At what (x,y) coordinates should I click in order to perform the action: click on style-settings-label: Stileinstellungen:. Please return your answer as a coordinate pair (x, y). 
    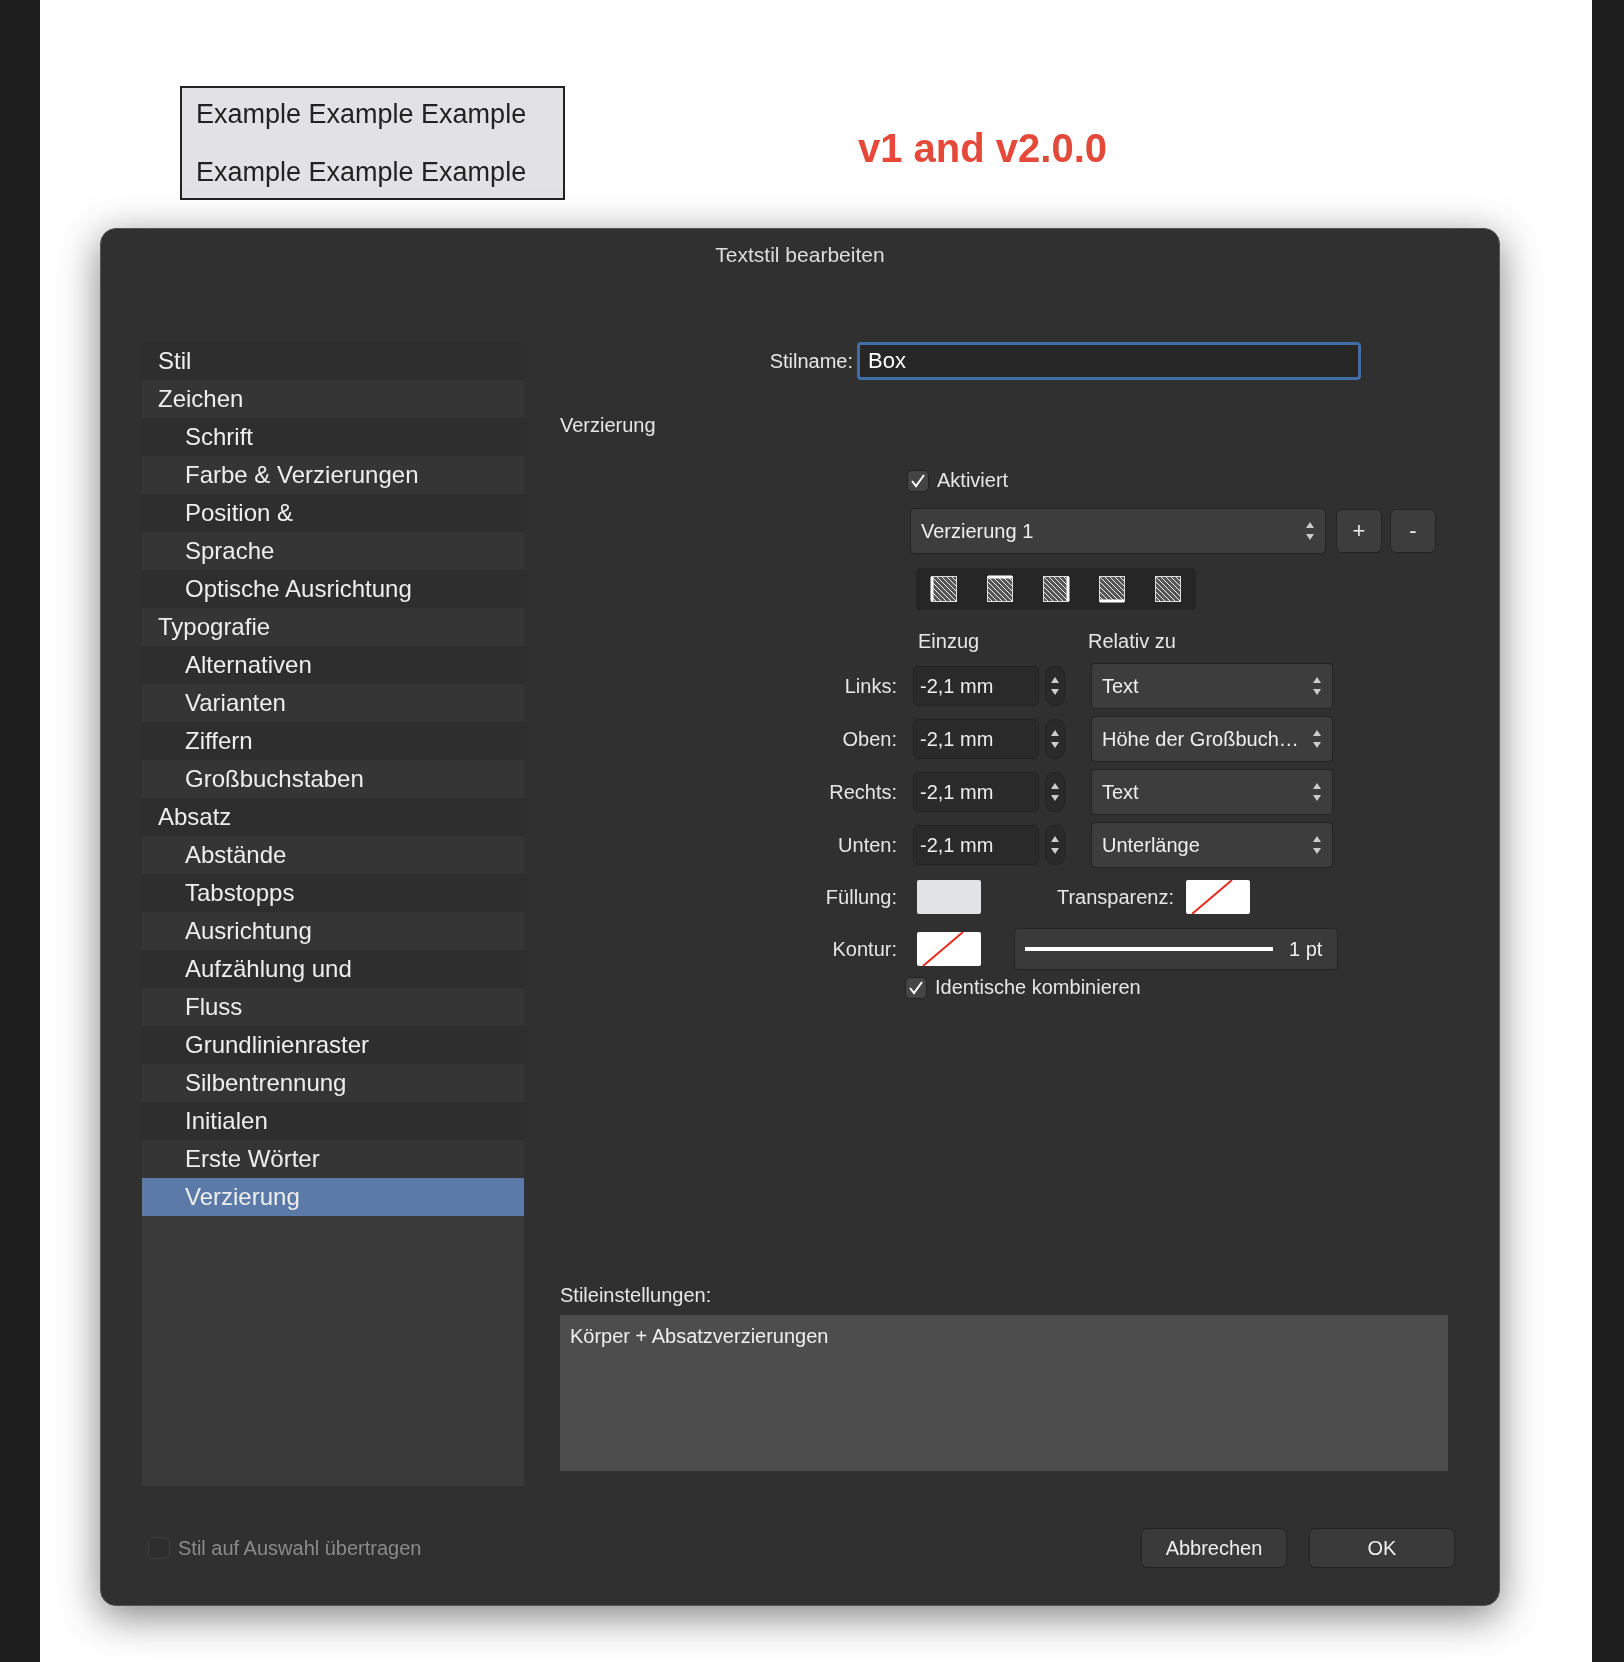
    Looking at the image, I should click on (636, 1295).